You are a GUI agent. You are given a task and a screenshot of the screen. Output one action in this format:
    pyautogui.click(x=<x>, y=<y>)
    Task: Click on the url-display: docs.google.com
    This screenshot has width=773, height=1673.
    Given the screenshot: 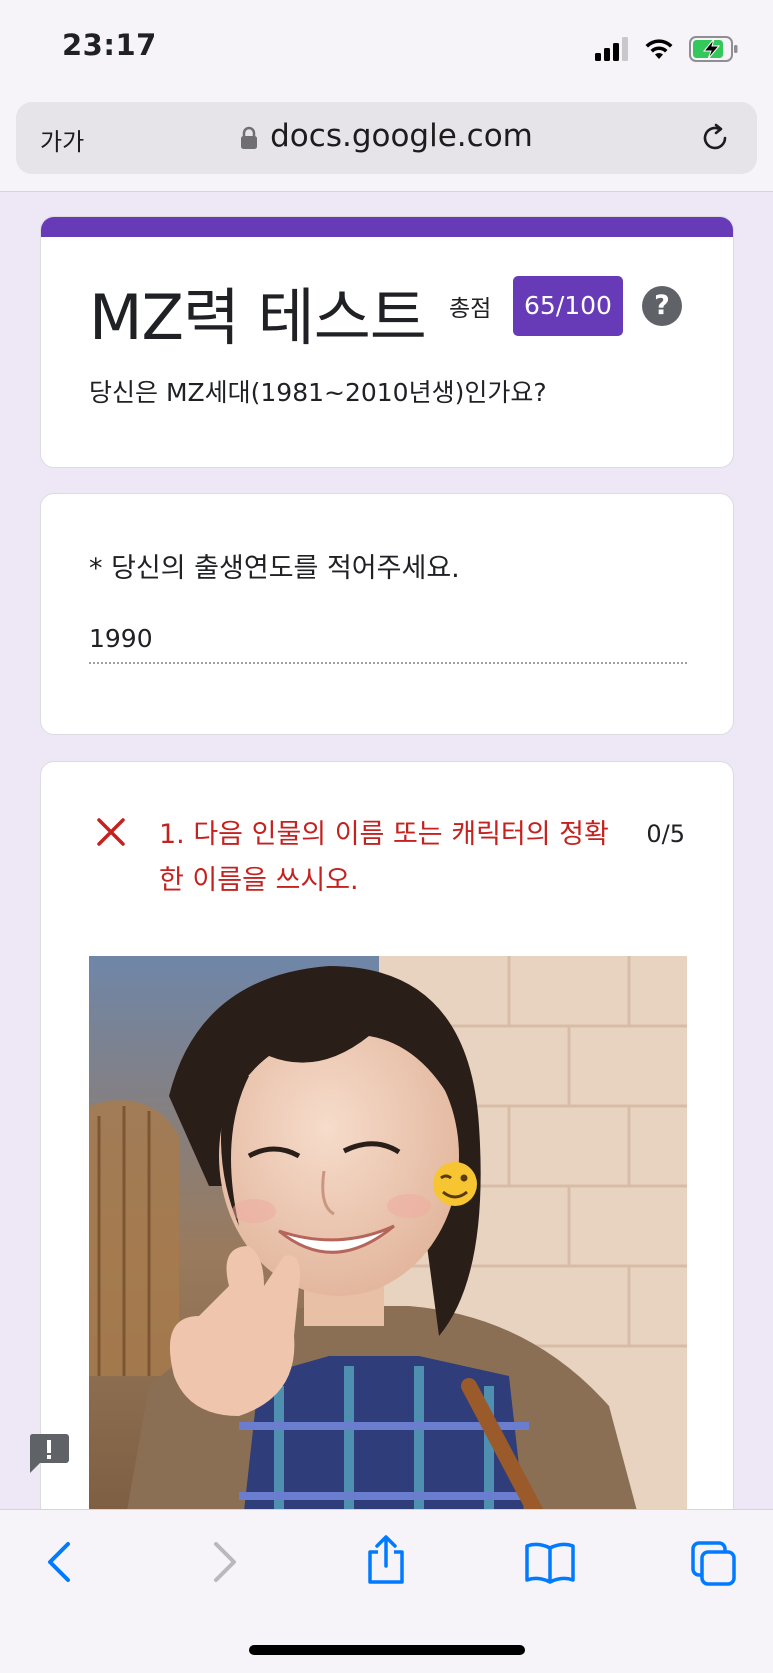 What is the action you would take?
    pyautogui.click(x=386, y=136)
    